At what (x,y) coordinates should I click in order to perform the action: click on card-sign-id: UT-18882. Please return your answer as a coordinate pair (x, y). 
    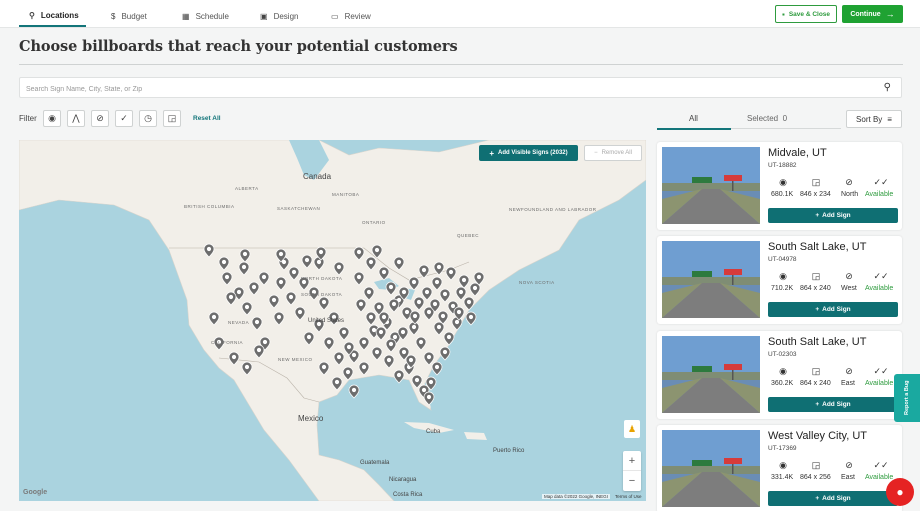
    Looking at the image, I should click on (782, 165).